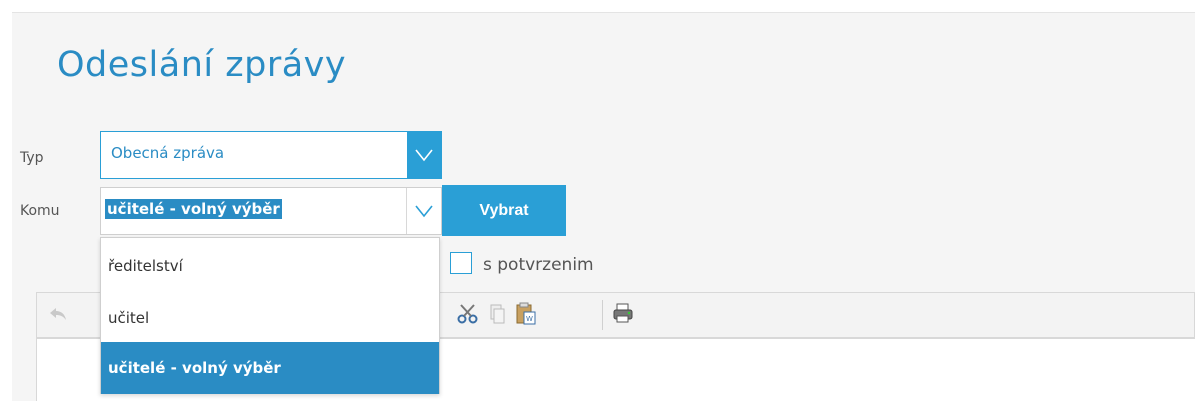 This screenshot has width=1195, height=401. What do you see at coordinates (529, 319) in the screenshot?
I see `svg-text: W` at bounding box center [529, 319].